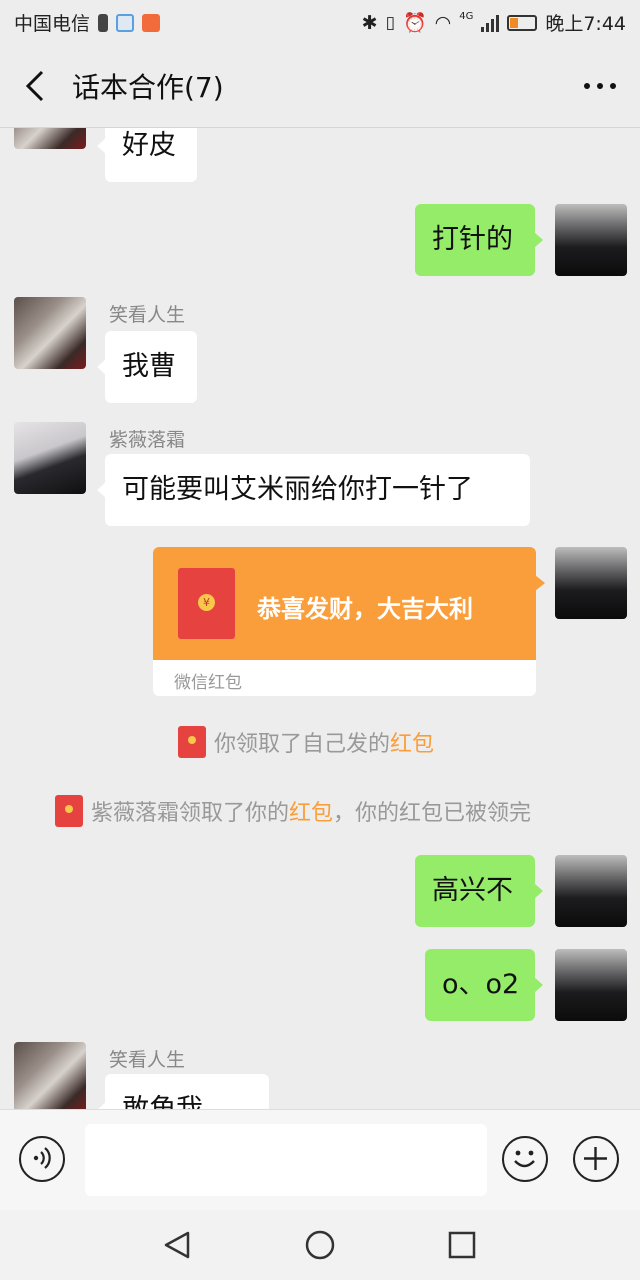 The width and height of the screenshot is (640, 1280). Describe the element at coordinates (484, 985) in the screenshot. I see `message-bubble: o、o2` at that location.